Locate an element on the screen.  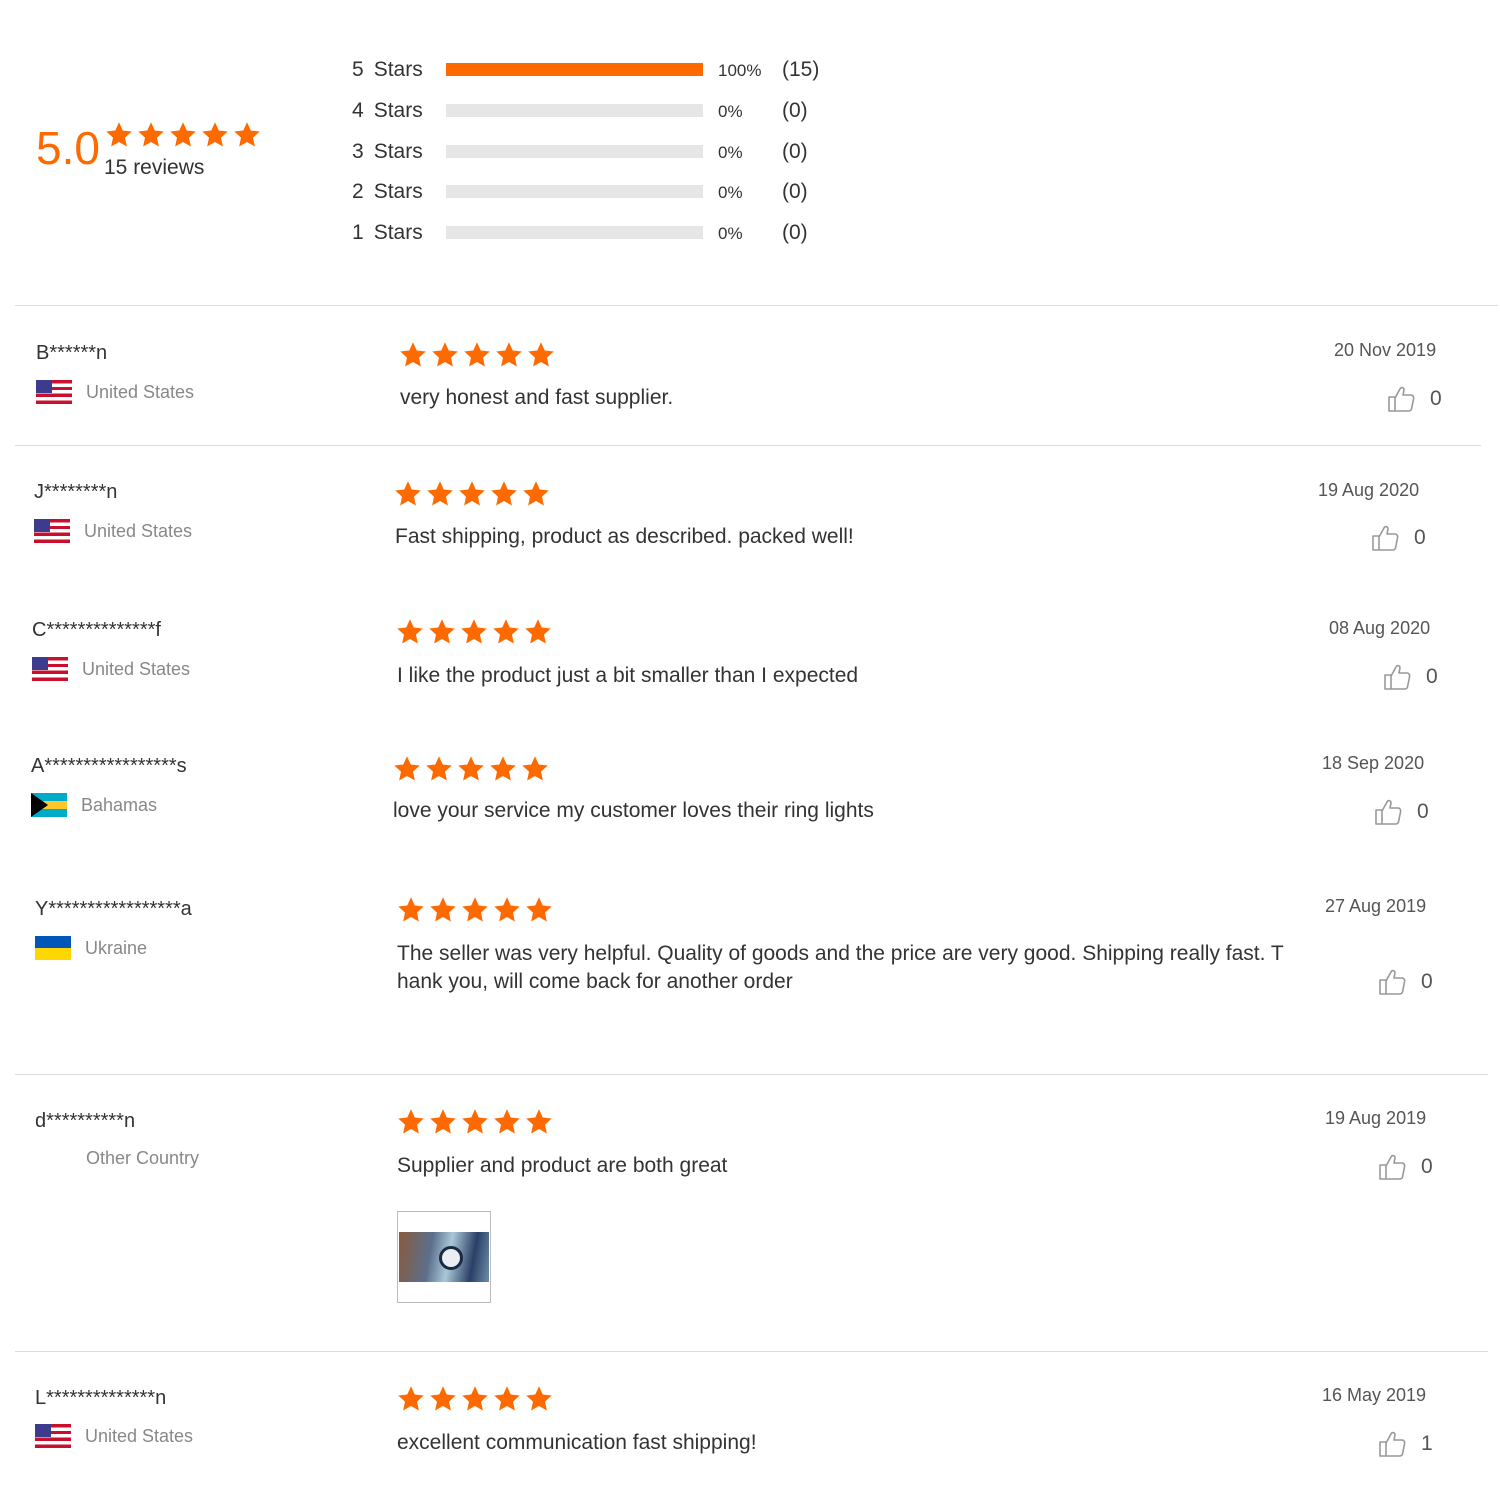
average-stars is located at coordinates (184, 135).